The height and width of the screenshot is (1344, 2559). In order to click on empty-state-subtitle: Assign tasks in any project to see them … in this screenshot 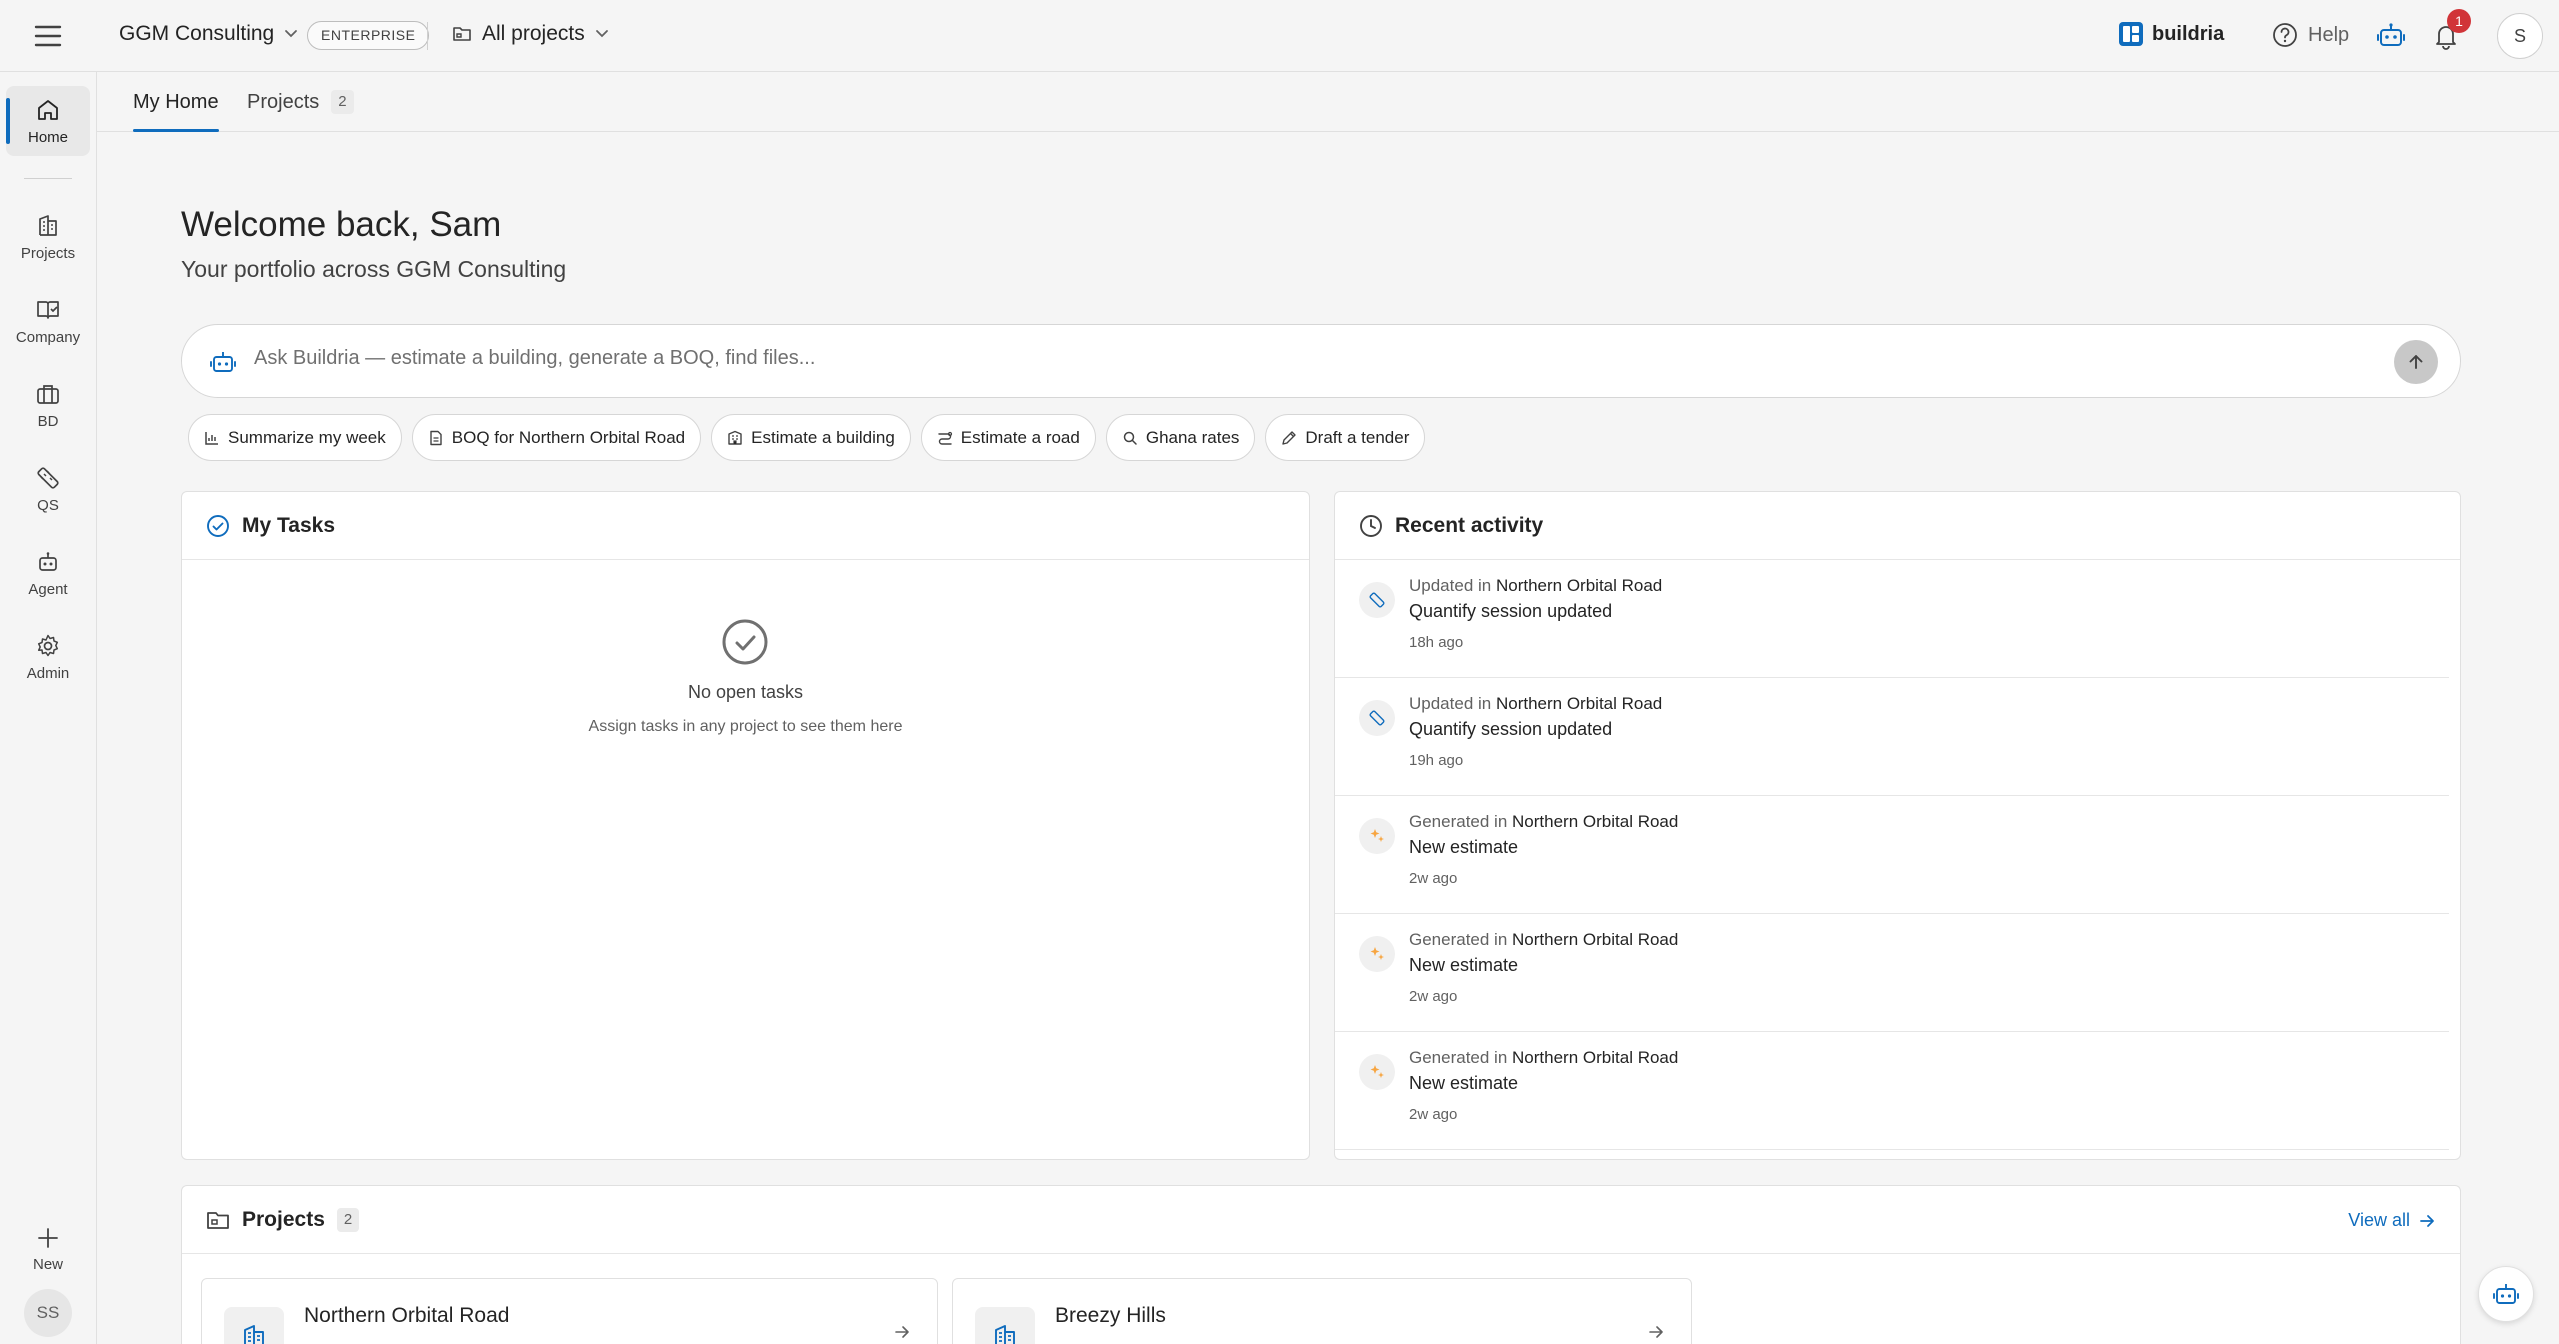, I will do `click(745, 726)`.